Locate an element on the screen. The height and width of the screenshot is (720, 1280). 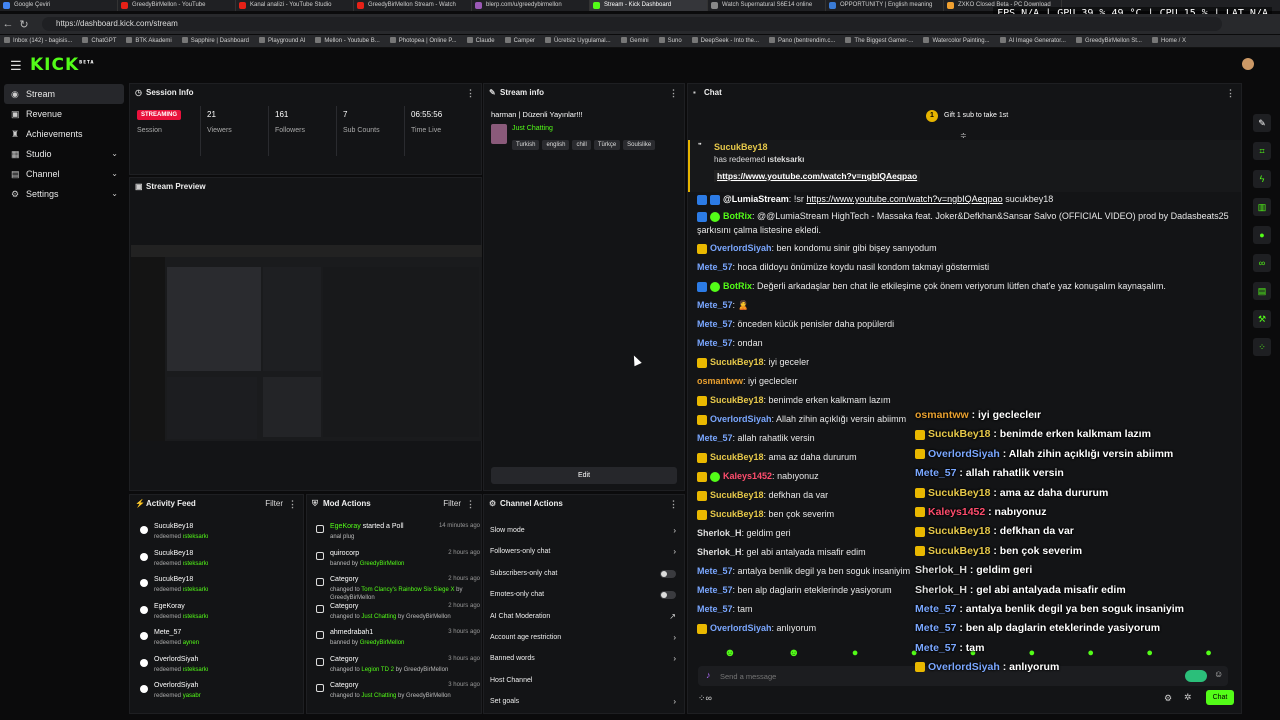
stream-tag: english is located at coordinates (556, 145).